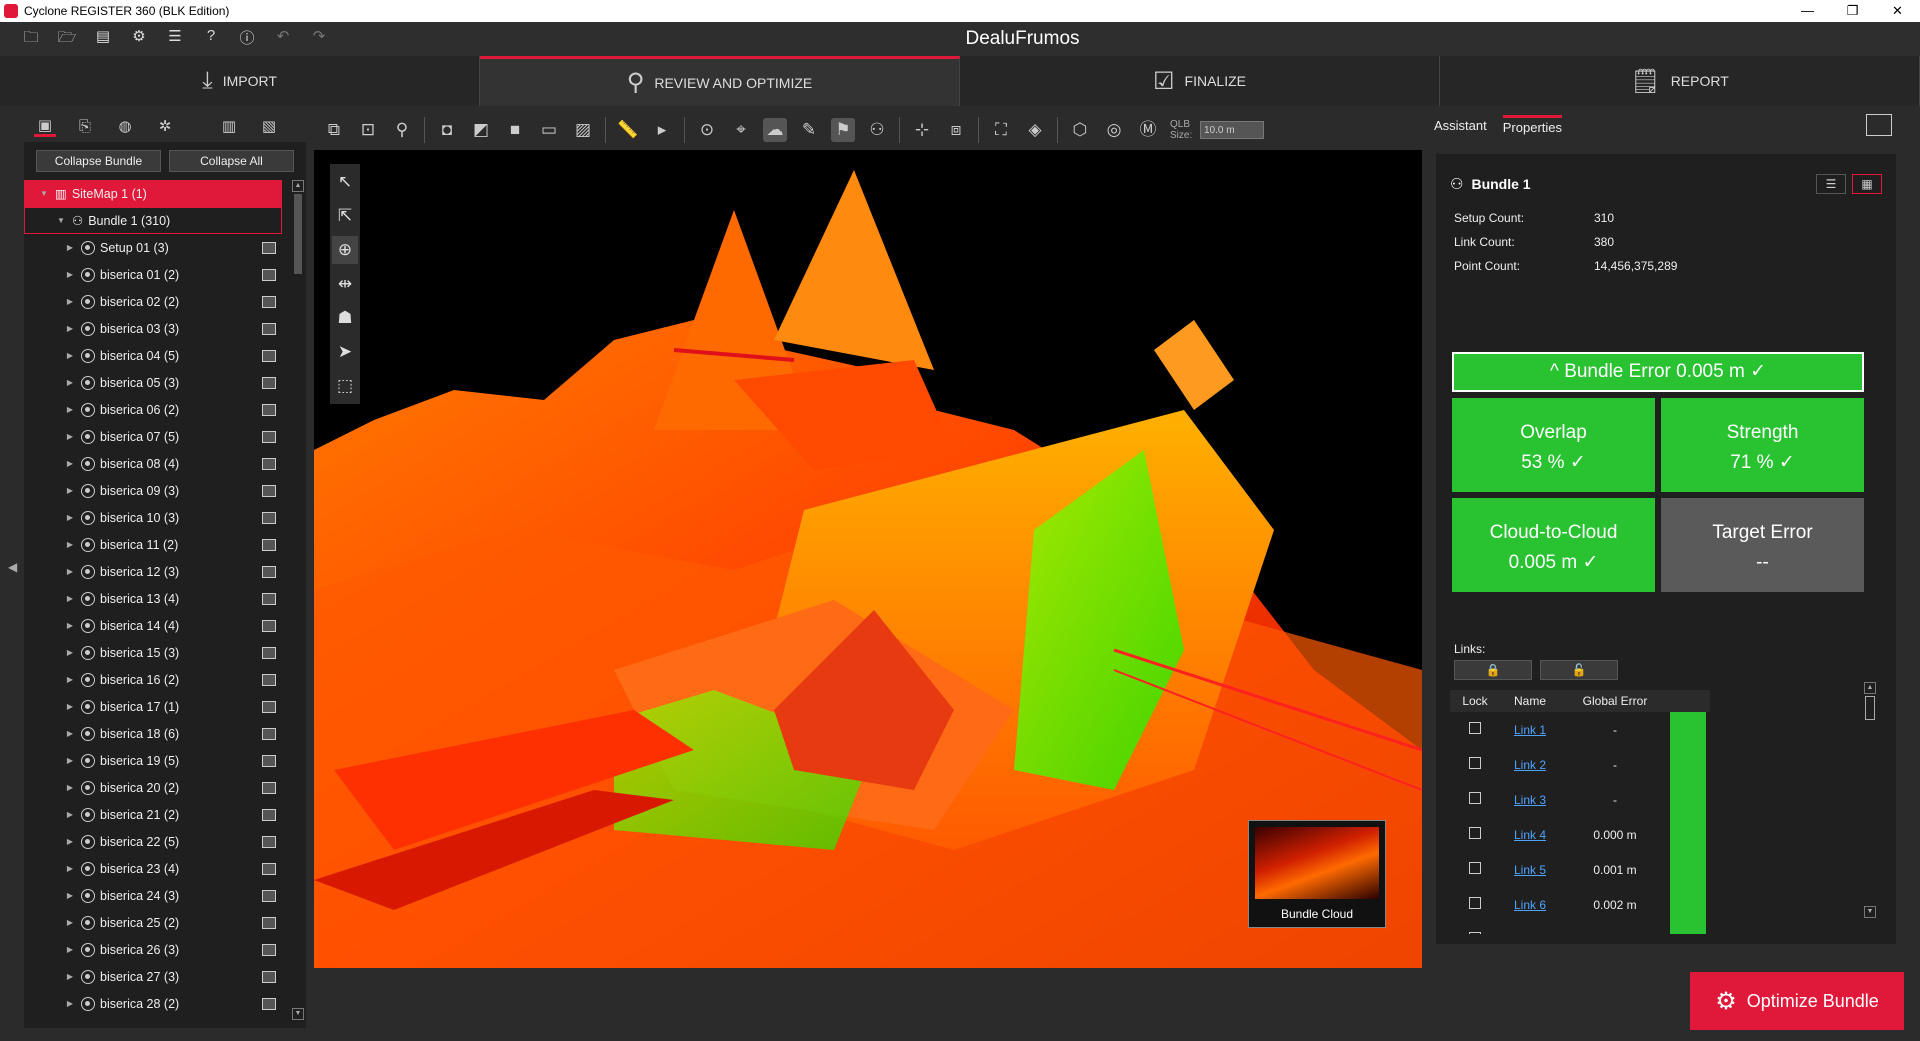 The image size is (1920, 1041). Describe the element at coordinates (153, 220) in the screenshot. I see `tree-bundle: ▼ ⚇ Bundle 1 (310)` at that location.